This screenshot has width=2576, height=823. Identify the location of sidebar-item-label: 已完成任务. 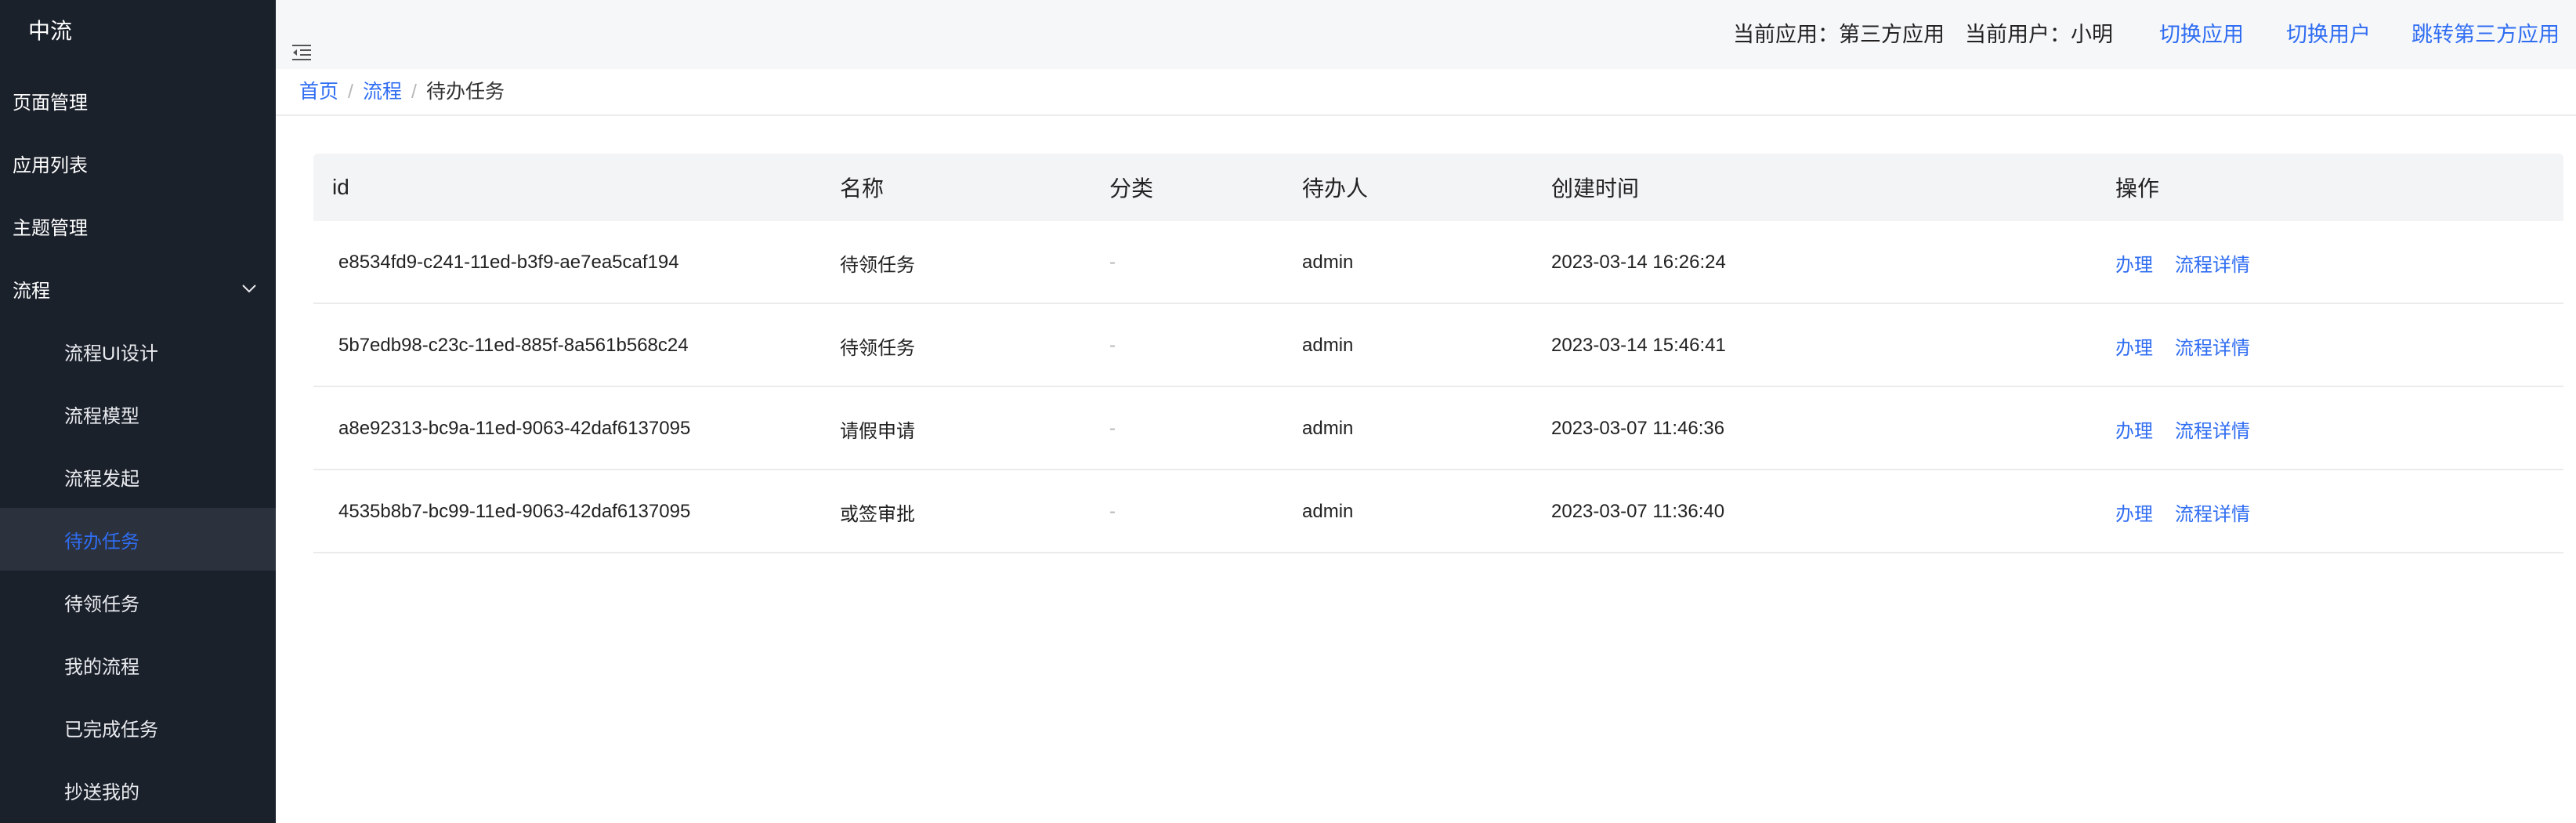
(111, 730).